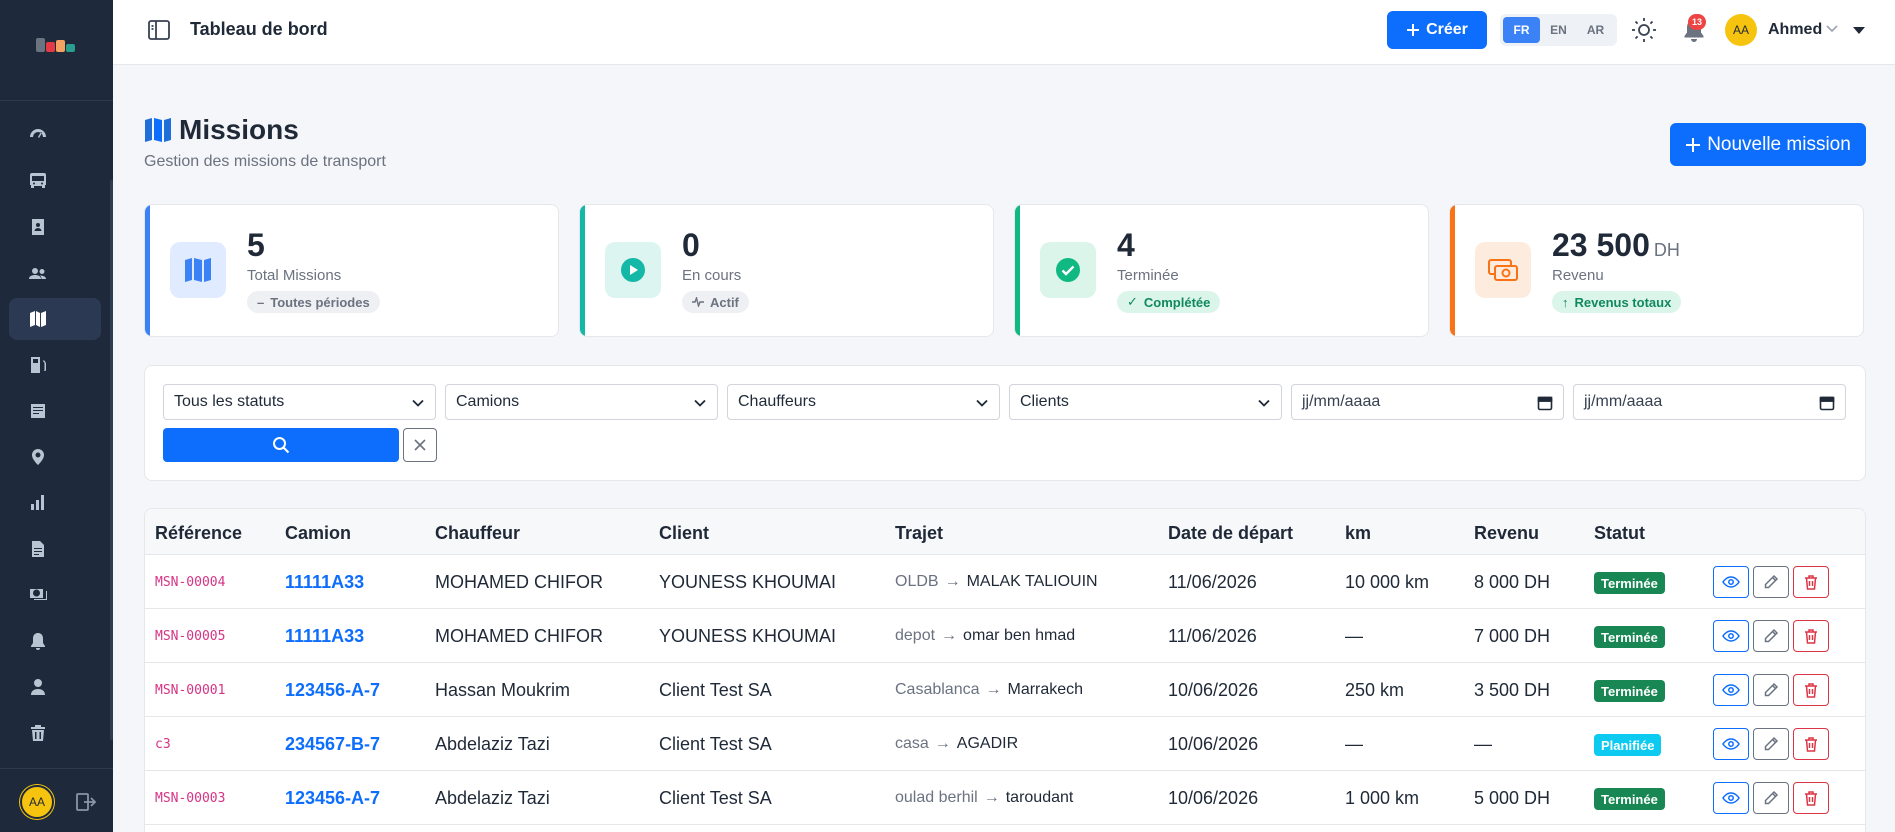 The width and height of the screenshot is (1895, 832). Describe the element at coordinates (1230, 533) in the screenshot. I see `col-departure-date: Date de départ` at that location.